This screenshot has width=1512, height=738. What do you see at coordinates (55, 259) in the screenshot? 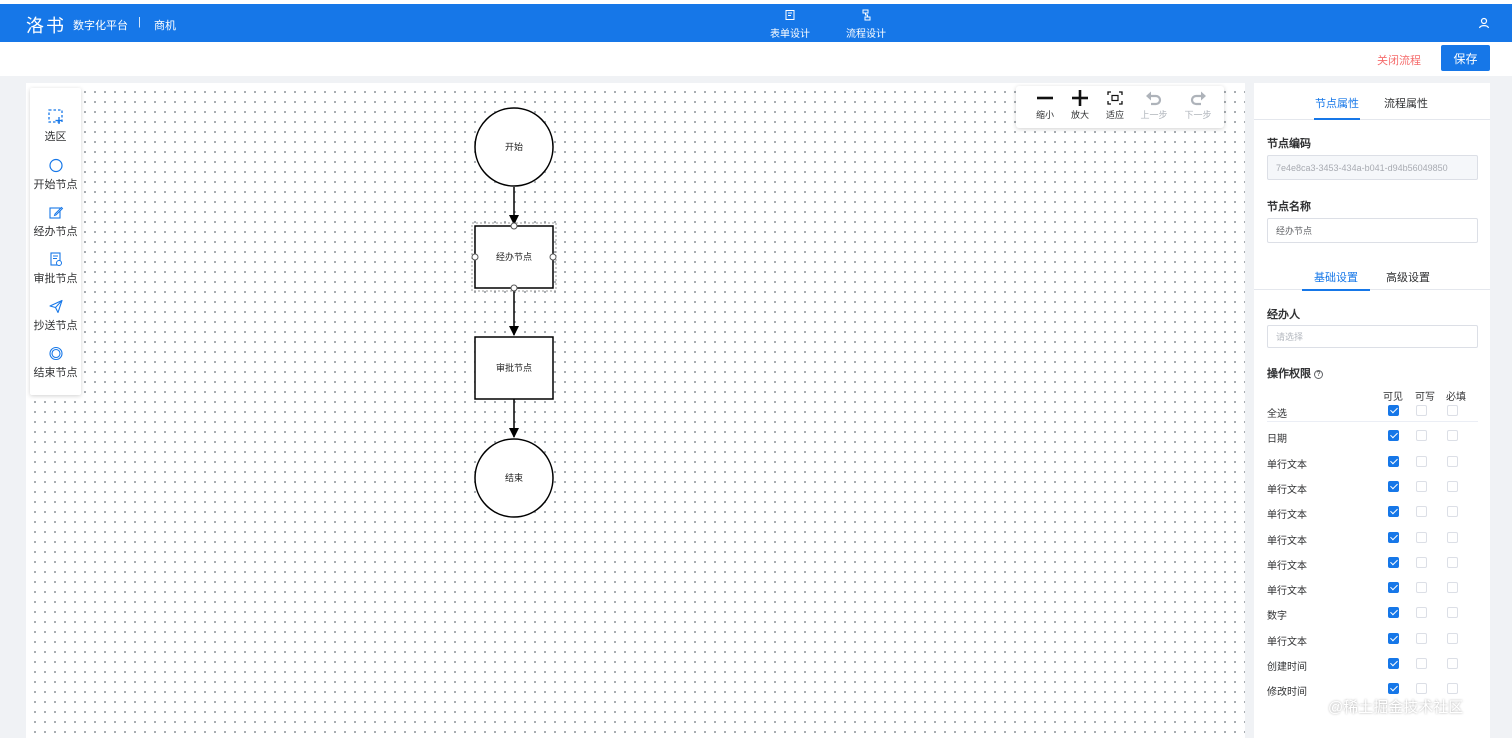
I see `approve-icon` at bounding box center [55, 259].